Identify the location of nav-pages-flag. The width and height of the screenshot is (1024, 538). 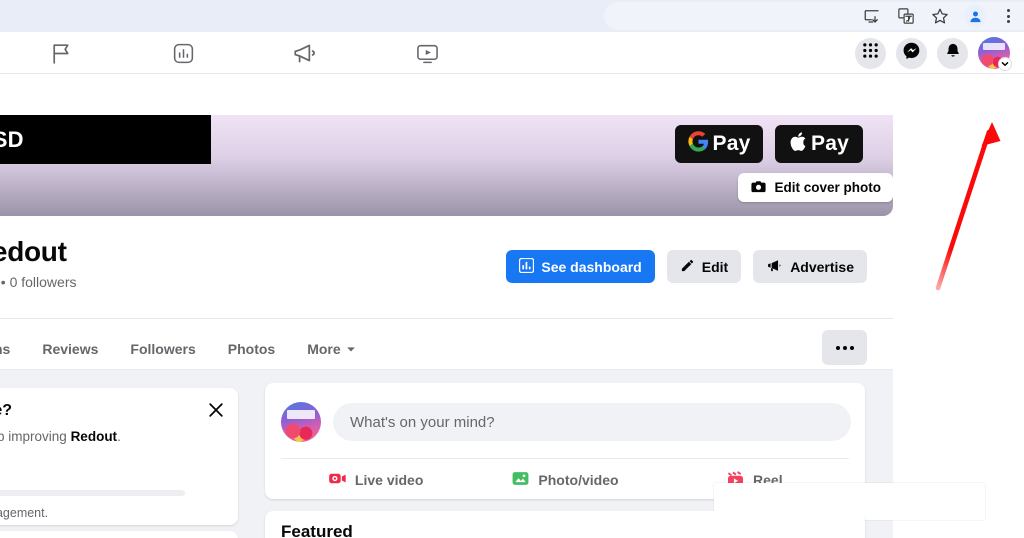
(61, 53).